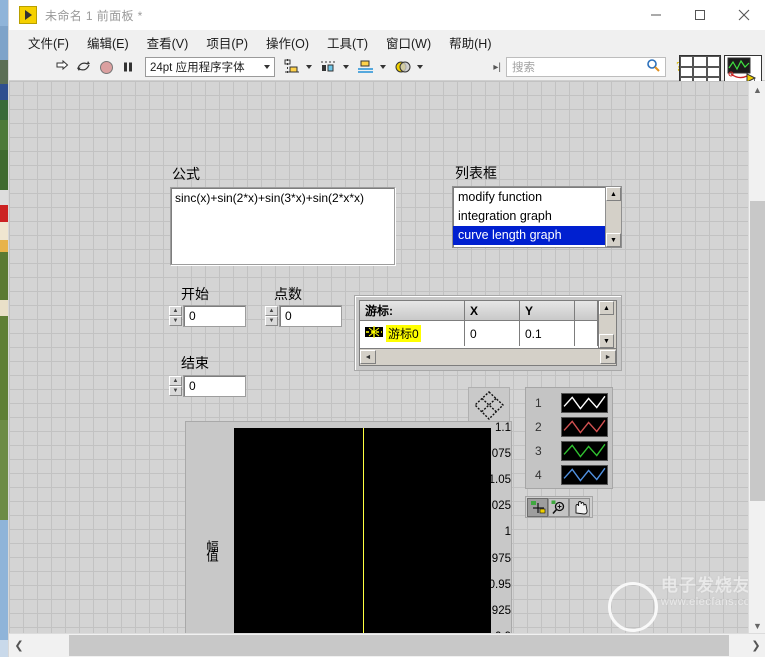 The width and height of the screenshot is (765, 657). I want to click on cursor-legend-table: 游标: X Y 游标0 0 0.1 ▲ ▼ ◄ ►, so click(488, 333).